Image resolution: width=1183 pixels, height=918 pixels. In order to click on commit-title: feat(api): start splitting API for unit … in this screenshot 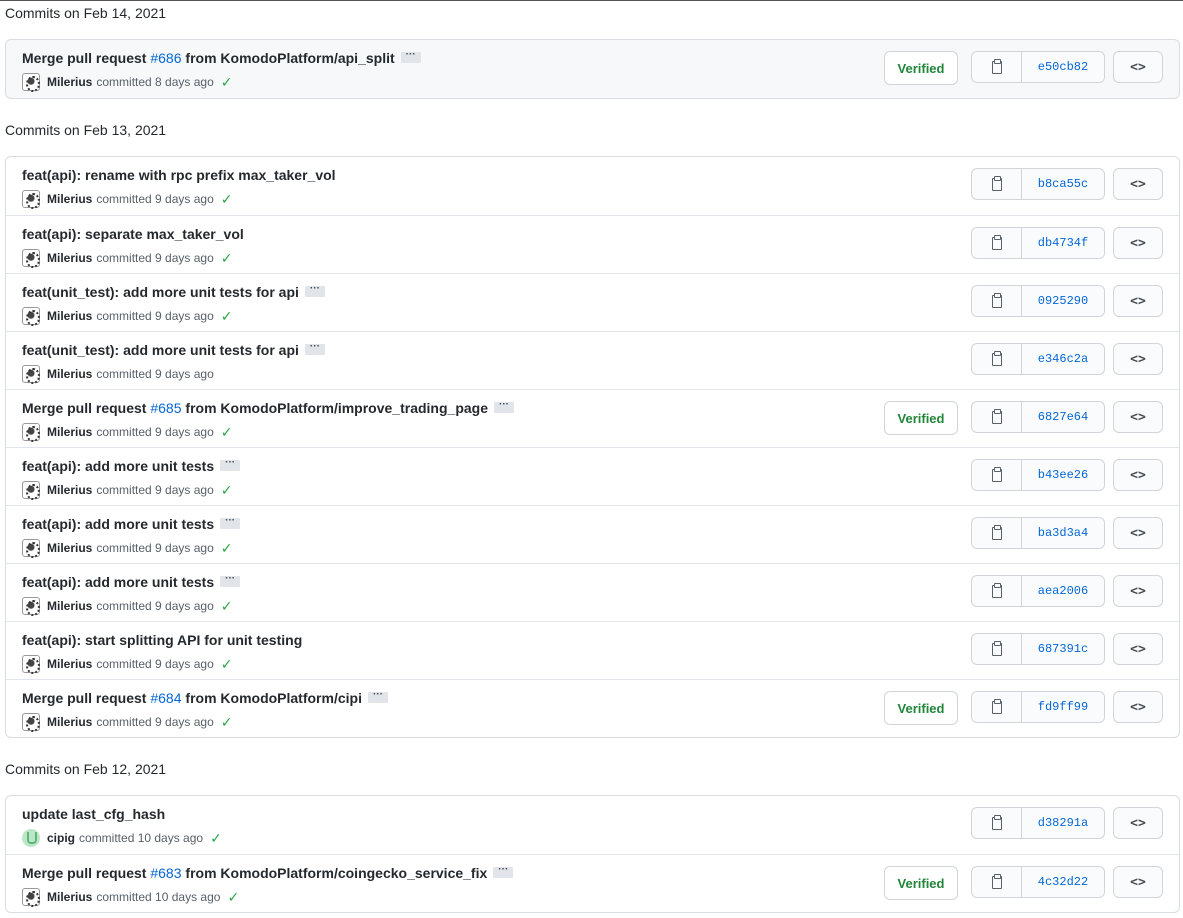, I will do `click(162, 640)`.